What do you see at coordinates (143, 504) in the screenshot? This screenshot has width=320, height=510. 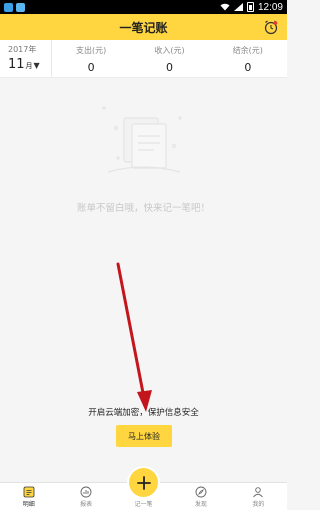 I see `nav-label: 记一笔` at bounding box center [143, 504].